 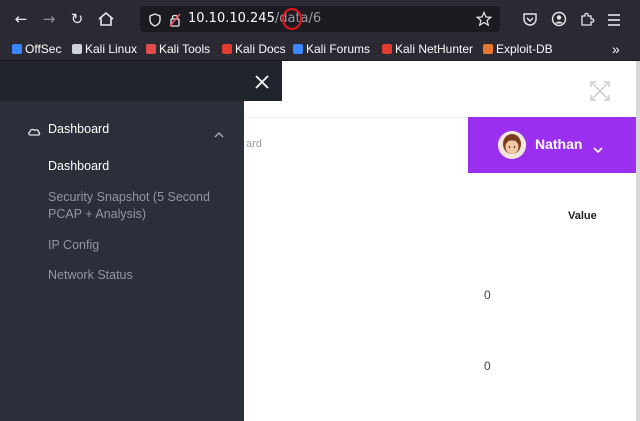 What do you see at coordinates (175, 19) in the screenshot?
I see `insecure-lock-icon` at bounding box center [175, 19].